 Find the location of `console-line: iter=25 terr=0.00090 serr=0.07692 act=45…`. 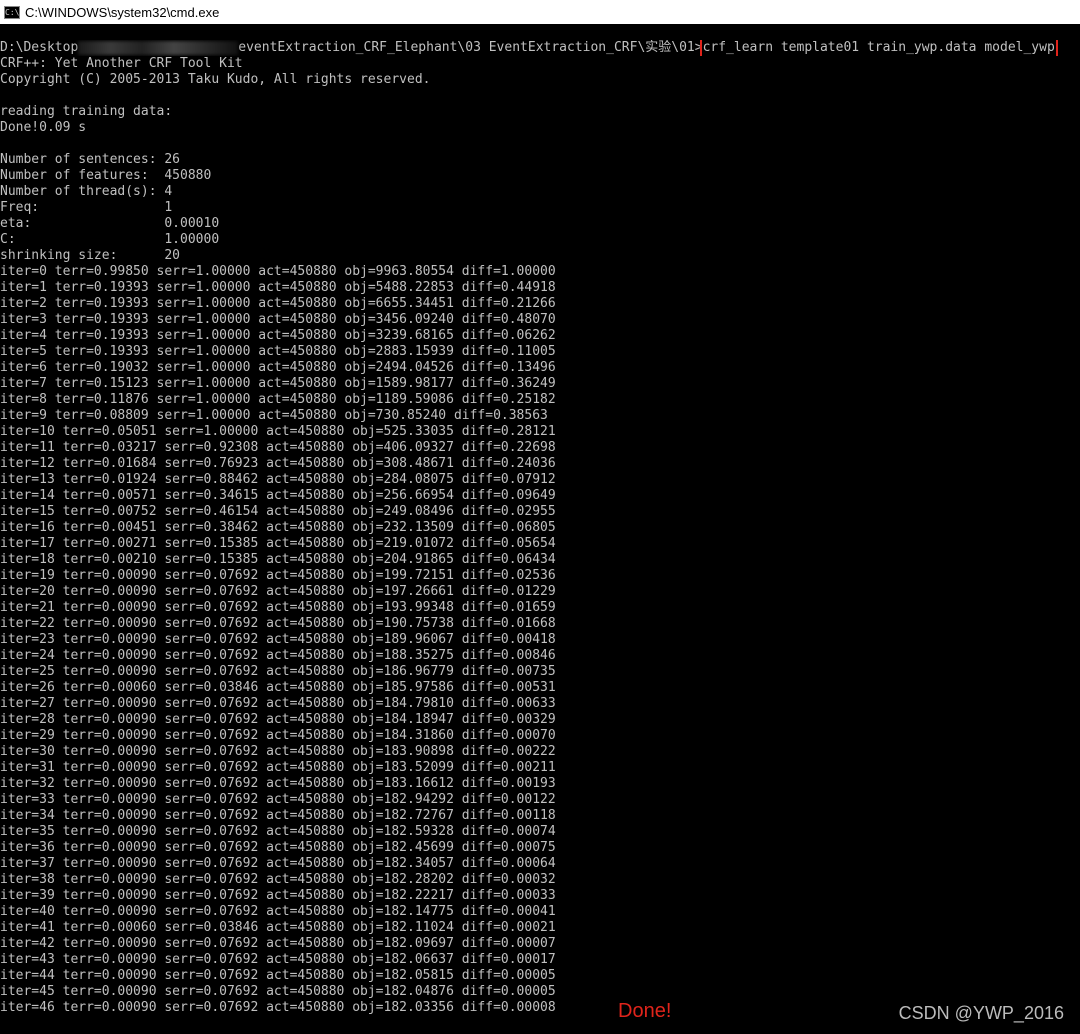

console-line: iter=25 terr=0.00090 serr=0.07692 act=45… is located at coordinates (278, 671).